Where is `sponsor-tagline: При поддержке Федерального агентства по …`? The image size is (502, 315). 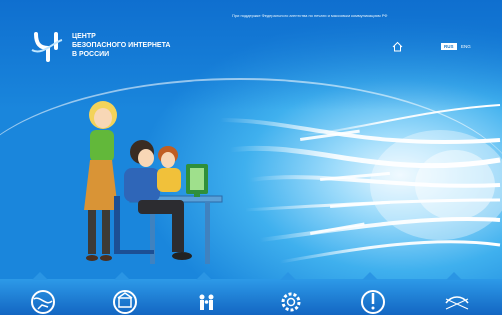 sponsor-tagline: При поддержке Федерального агентства по … is located at coordinates (310, 15).